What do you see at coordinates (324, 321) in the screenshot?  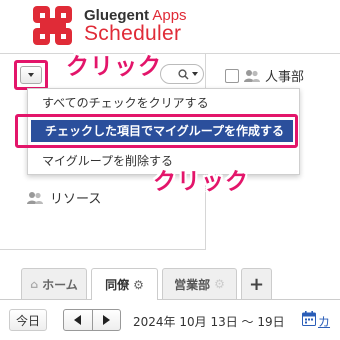 I see `calendar-link: カ` at bounding box center [324, 321].